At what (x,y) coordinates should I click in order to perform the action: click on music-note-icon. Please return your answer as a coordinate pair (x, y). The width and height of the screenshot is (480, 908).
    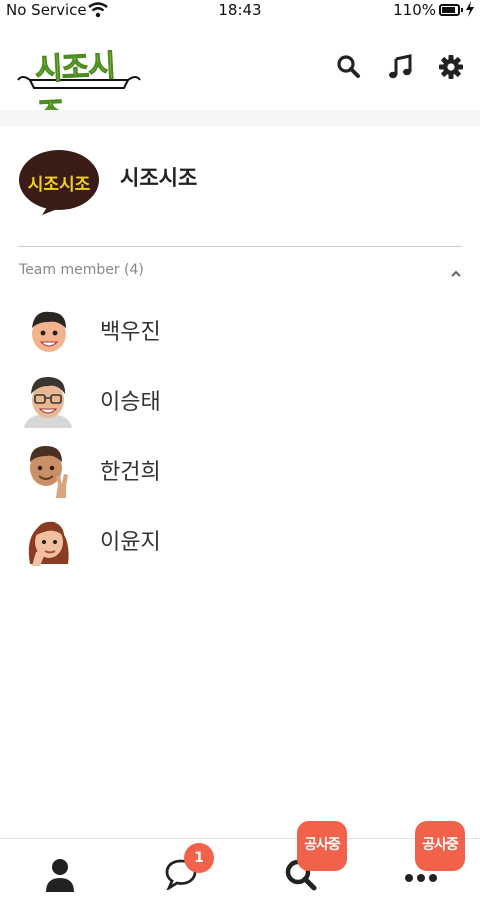
    Looking at the image, I should click on (400, 67).